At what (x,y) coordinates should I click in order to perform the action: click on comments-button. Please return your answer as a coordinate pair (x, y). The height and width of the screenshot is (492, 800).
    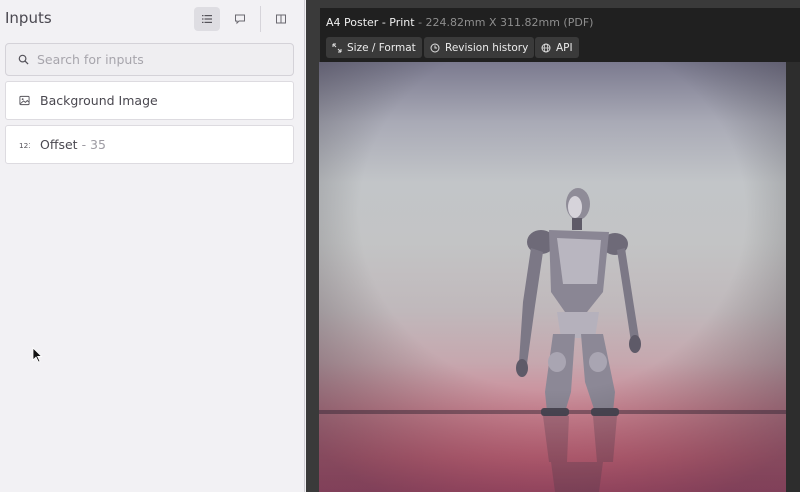
    Looking at the image, I should click on (240, 19).